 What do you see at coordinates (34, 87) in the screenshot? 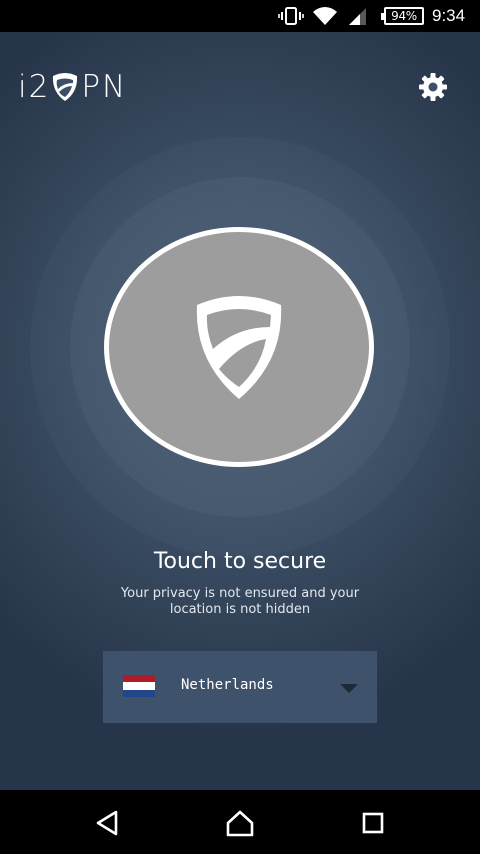
I see `logo-prefix: i2` at bounding box center [34, 87].